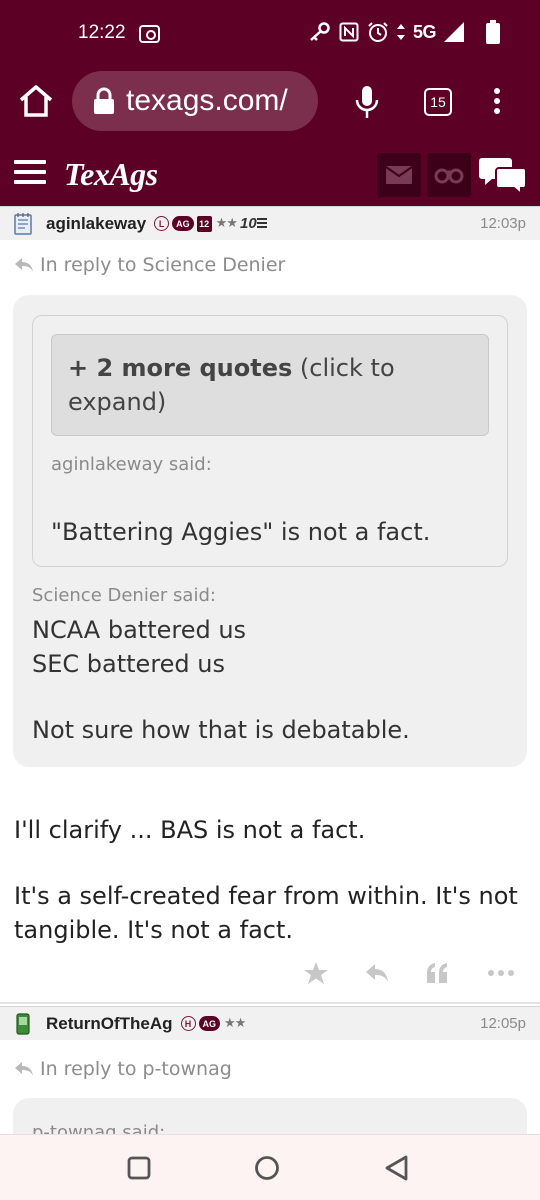 Image resolution: width=540 pixels, height=1200 pixels. Describe the element at coordinates (241, 532) in the screenshot. I see `quote-text: "Battering Aggies" is not a fact.` at that location.